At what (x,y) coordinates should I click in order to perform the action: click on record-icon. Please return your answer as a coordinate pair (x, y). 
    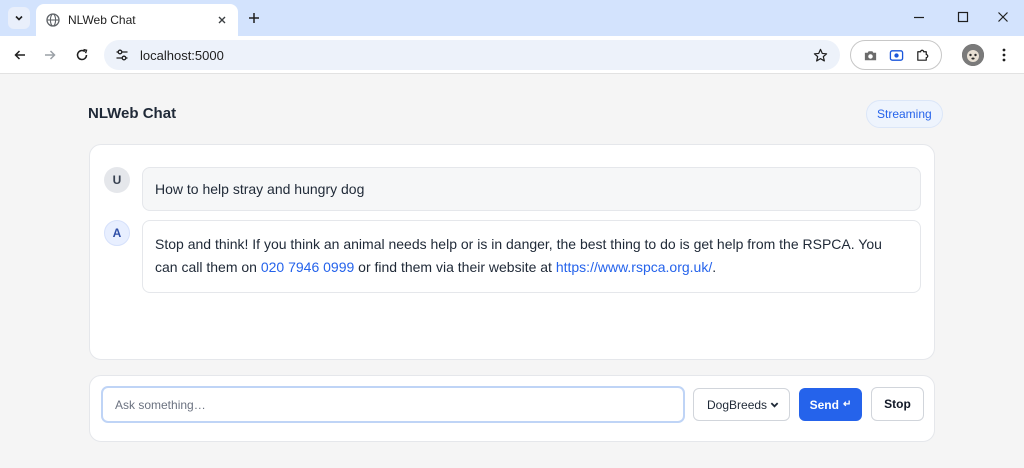
    Looking at the image, I should click on (896, 55).